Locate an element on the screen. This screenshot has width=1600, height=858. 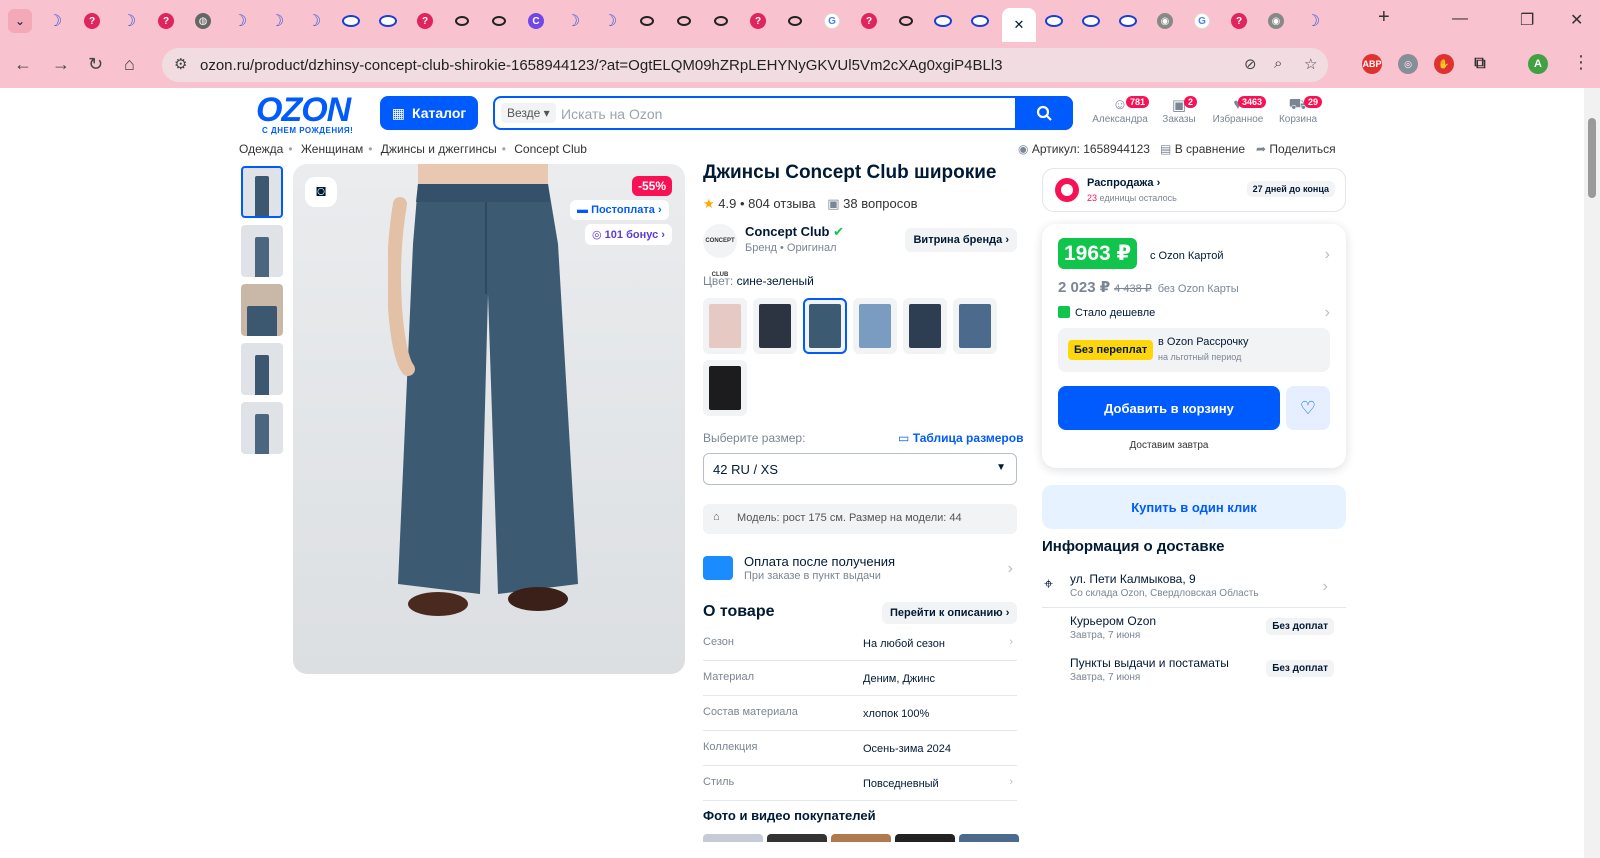
search-button is located at coordinates (1044, 113).